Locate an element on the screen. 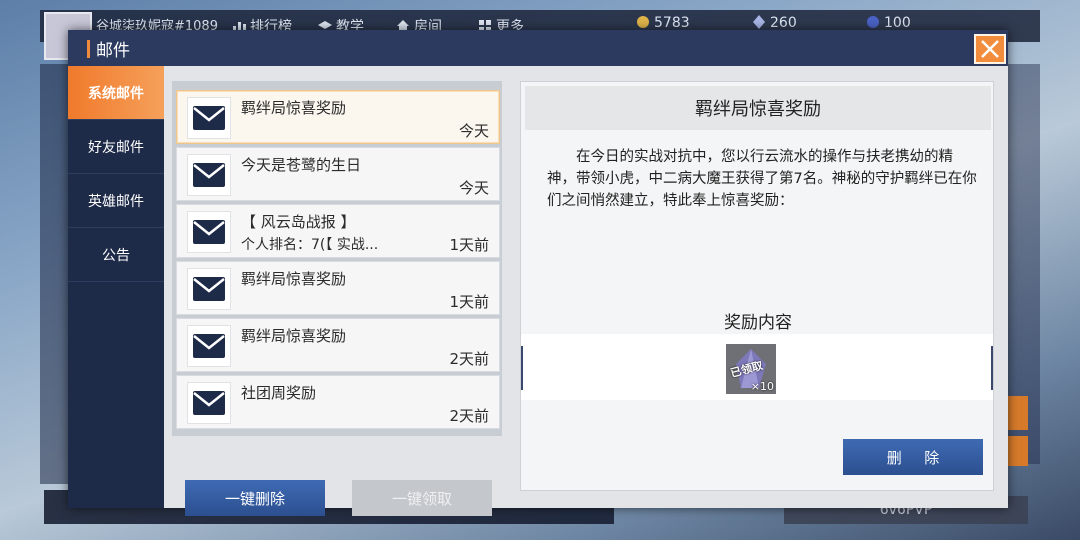 Image resolution: width=1080 pixels, height=540 pixels. detail-title: 羁绊局惊喜奖励 is located at coordinates (758, 108).